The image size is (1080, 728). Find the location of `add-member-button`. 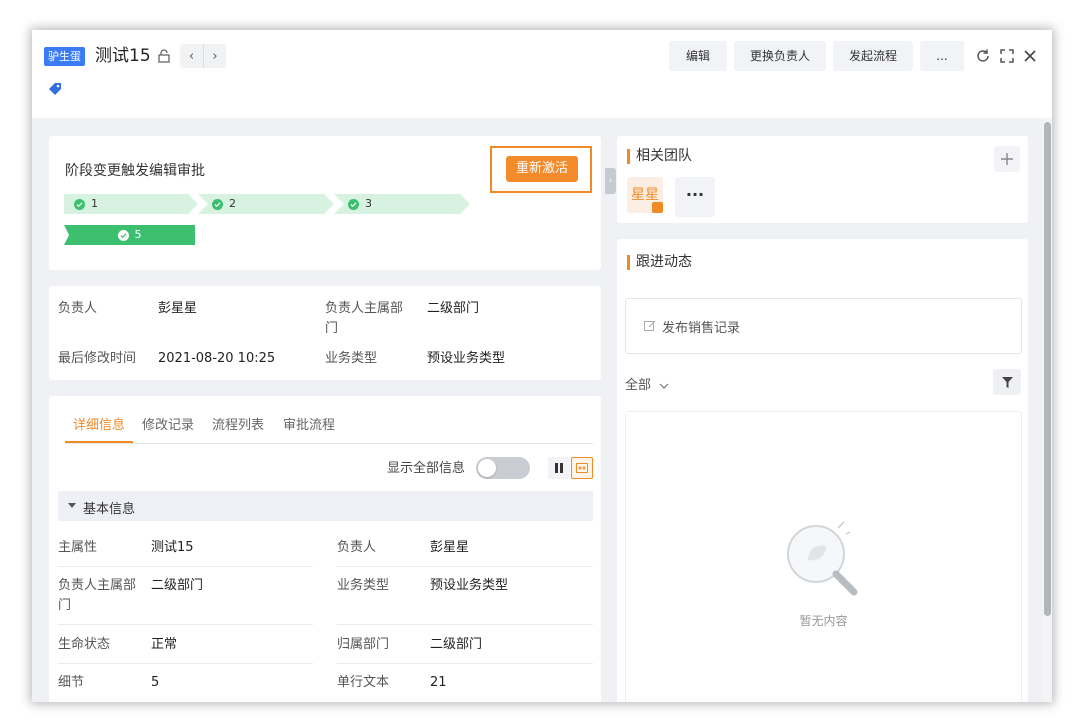

add-member-button is located at coordinates (1007, 159).